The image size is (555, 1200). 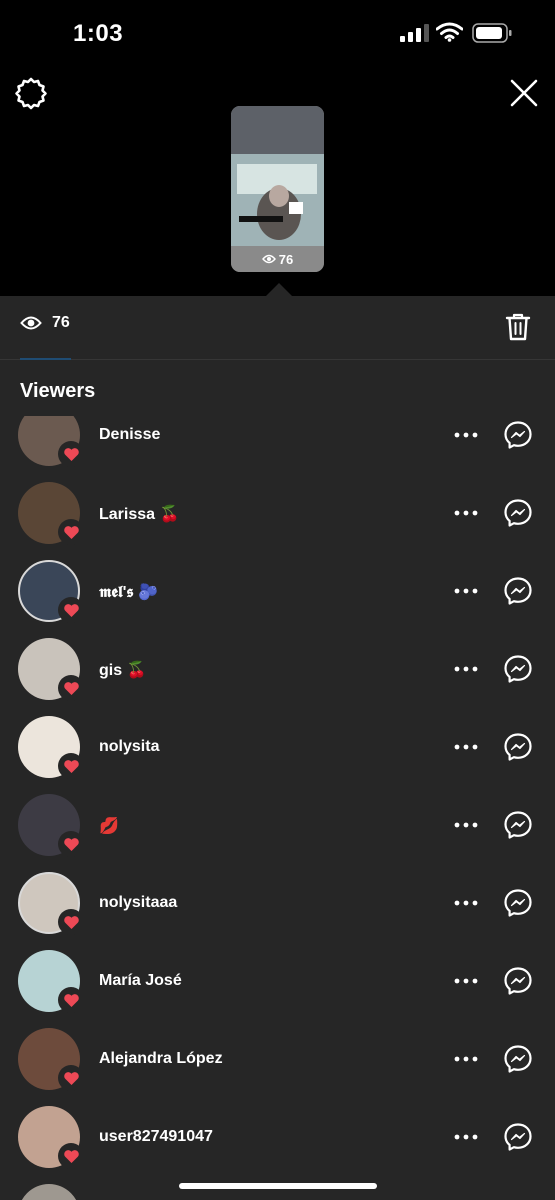 What do you see at coordinates (61, 322) in the screenshot?
I see `tab-views-count: 76` at bounding box center [61, 322].